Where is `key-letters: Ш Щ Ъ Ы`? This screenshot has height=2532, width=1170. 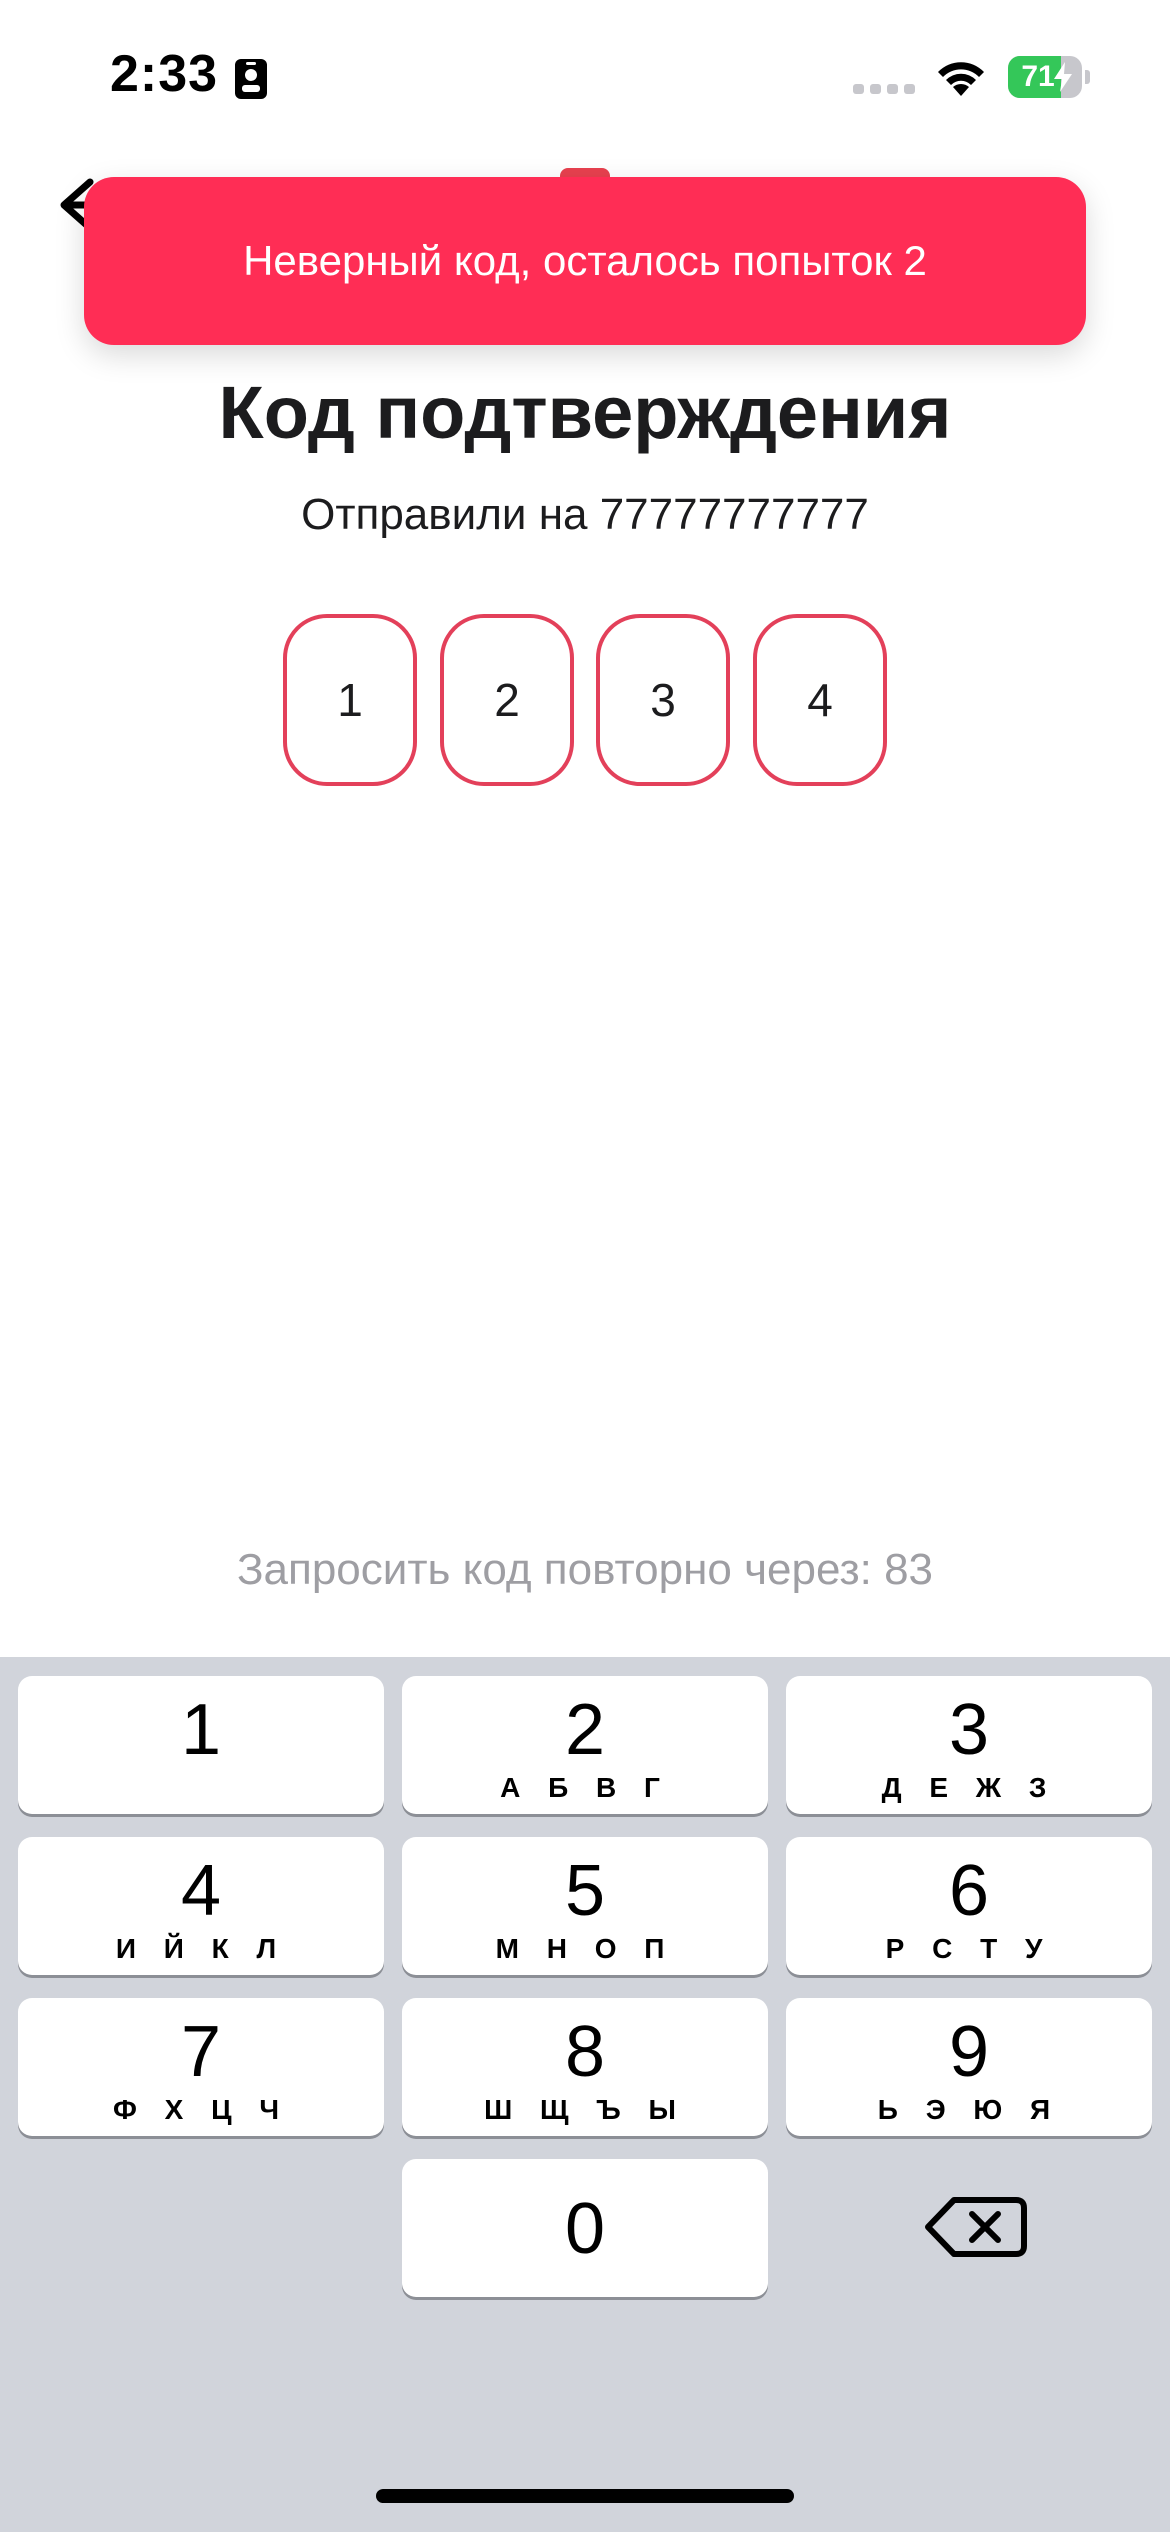 key-letters: Ш Щ Ъ Ы is located at coordinates (585, 2109).